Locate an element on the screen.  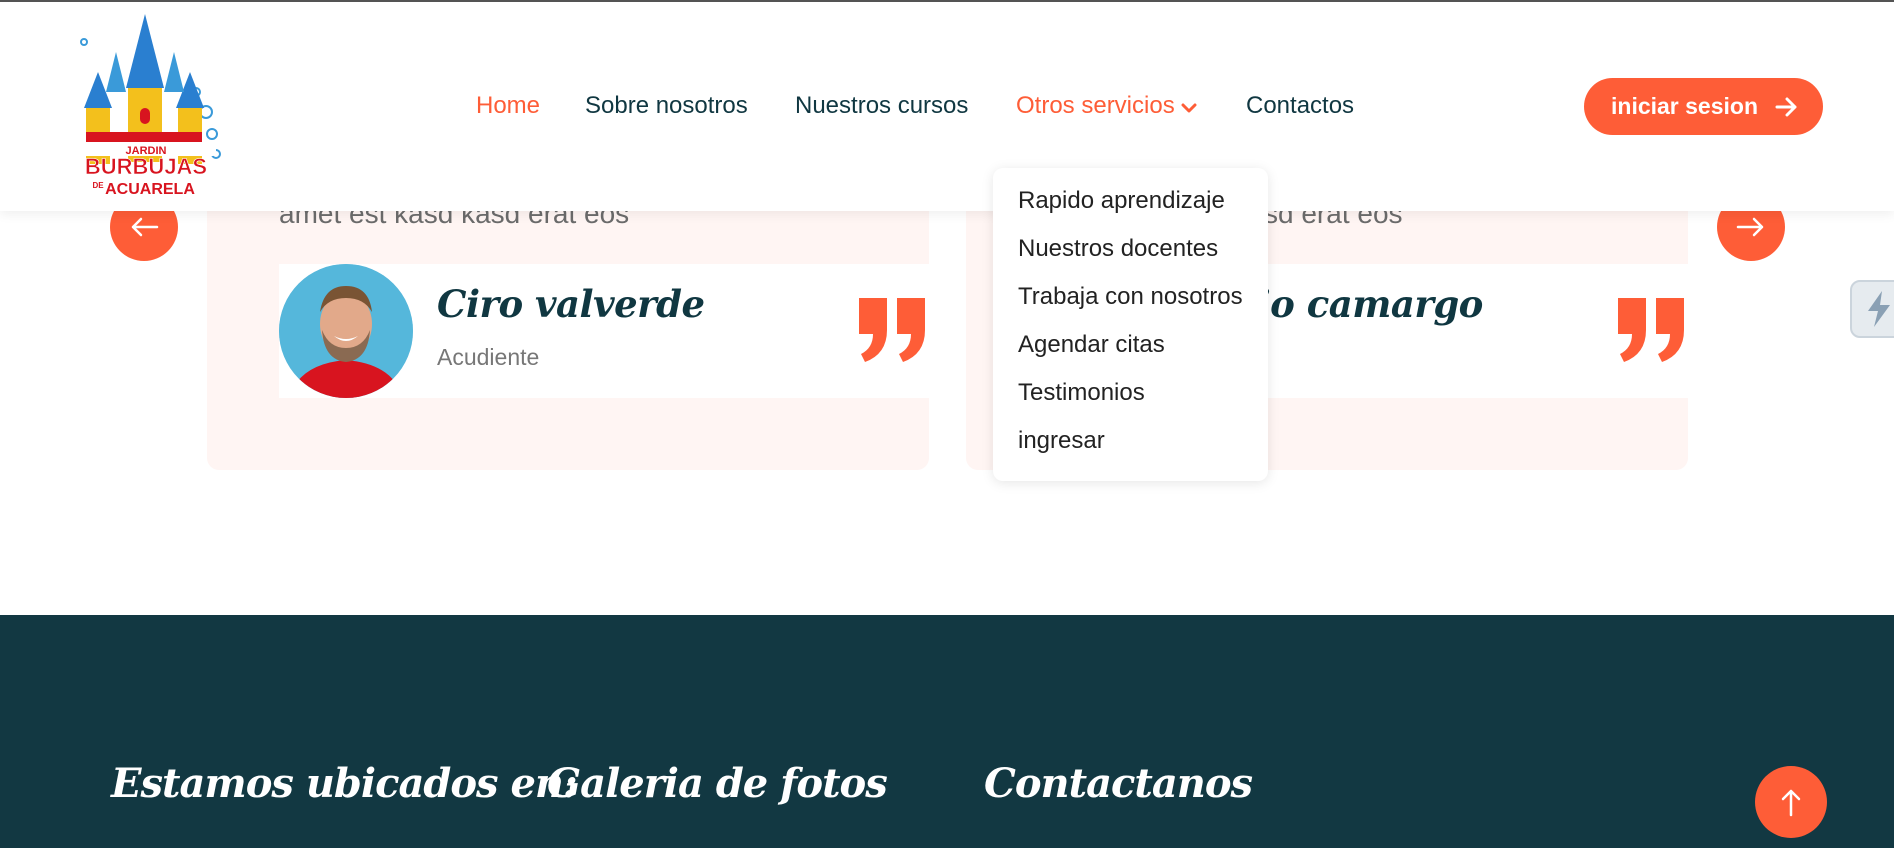
back-to-top-button is located at coordinates (1791, 802).